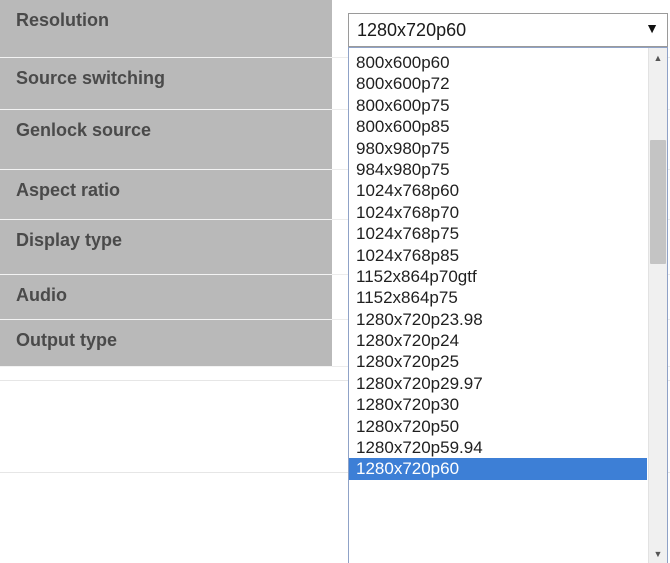 The image size is (670, 563). I want to click on resolution-option: 1024x768p60, so click(498, 190).